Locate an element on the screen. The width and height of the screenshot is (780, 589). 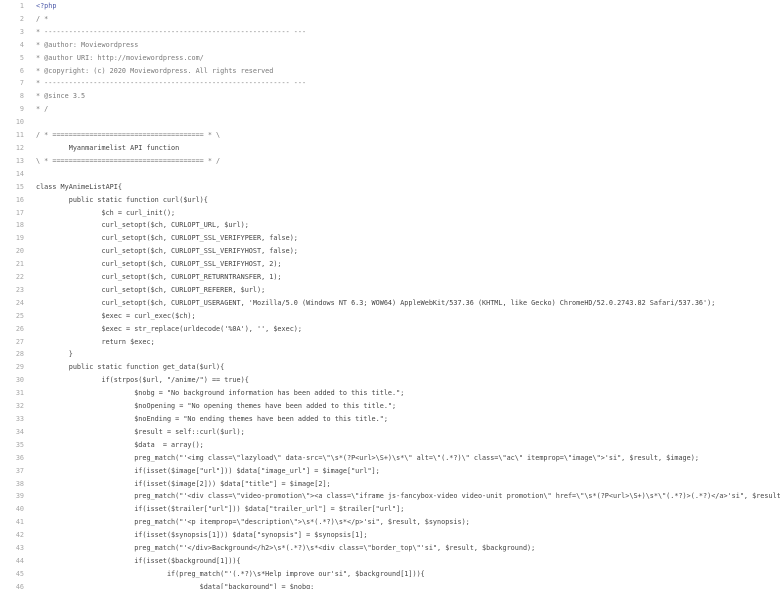
code-line: 27 return $exec; is located at coordinates (390, 342).